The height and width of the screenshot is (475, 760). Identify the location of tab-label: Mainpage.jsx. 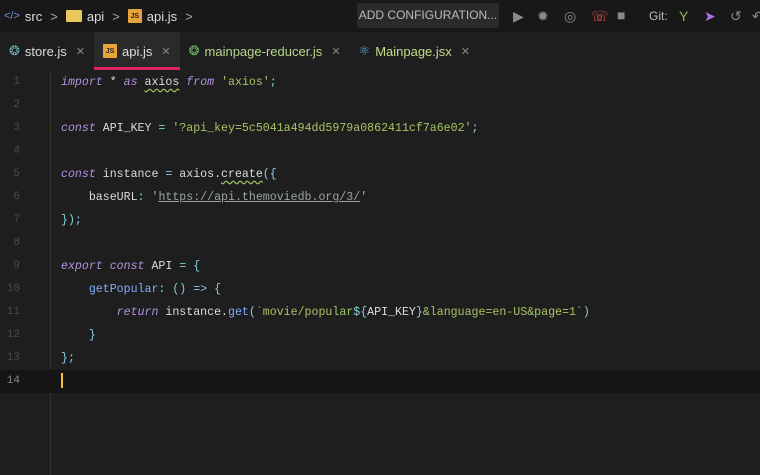
(413, 51).